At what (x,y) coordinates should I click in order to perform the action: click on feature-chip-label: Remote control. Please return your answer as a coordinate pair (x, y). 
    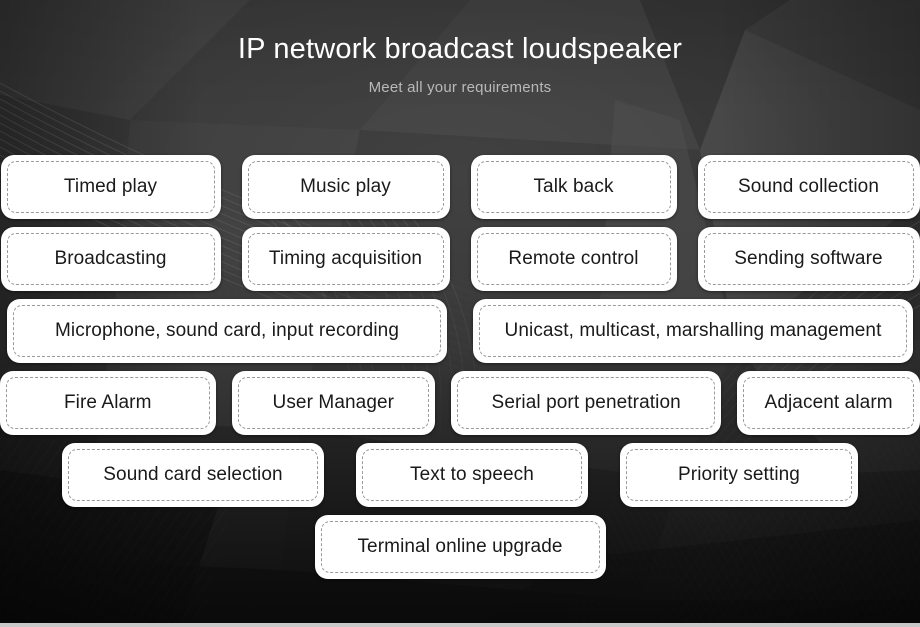
    Looking at the image, I should click on (573, 258).